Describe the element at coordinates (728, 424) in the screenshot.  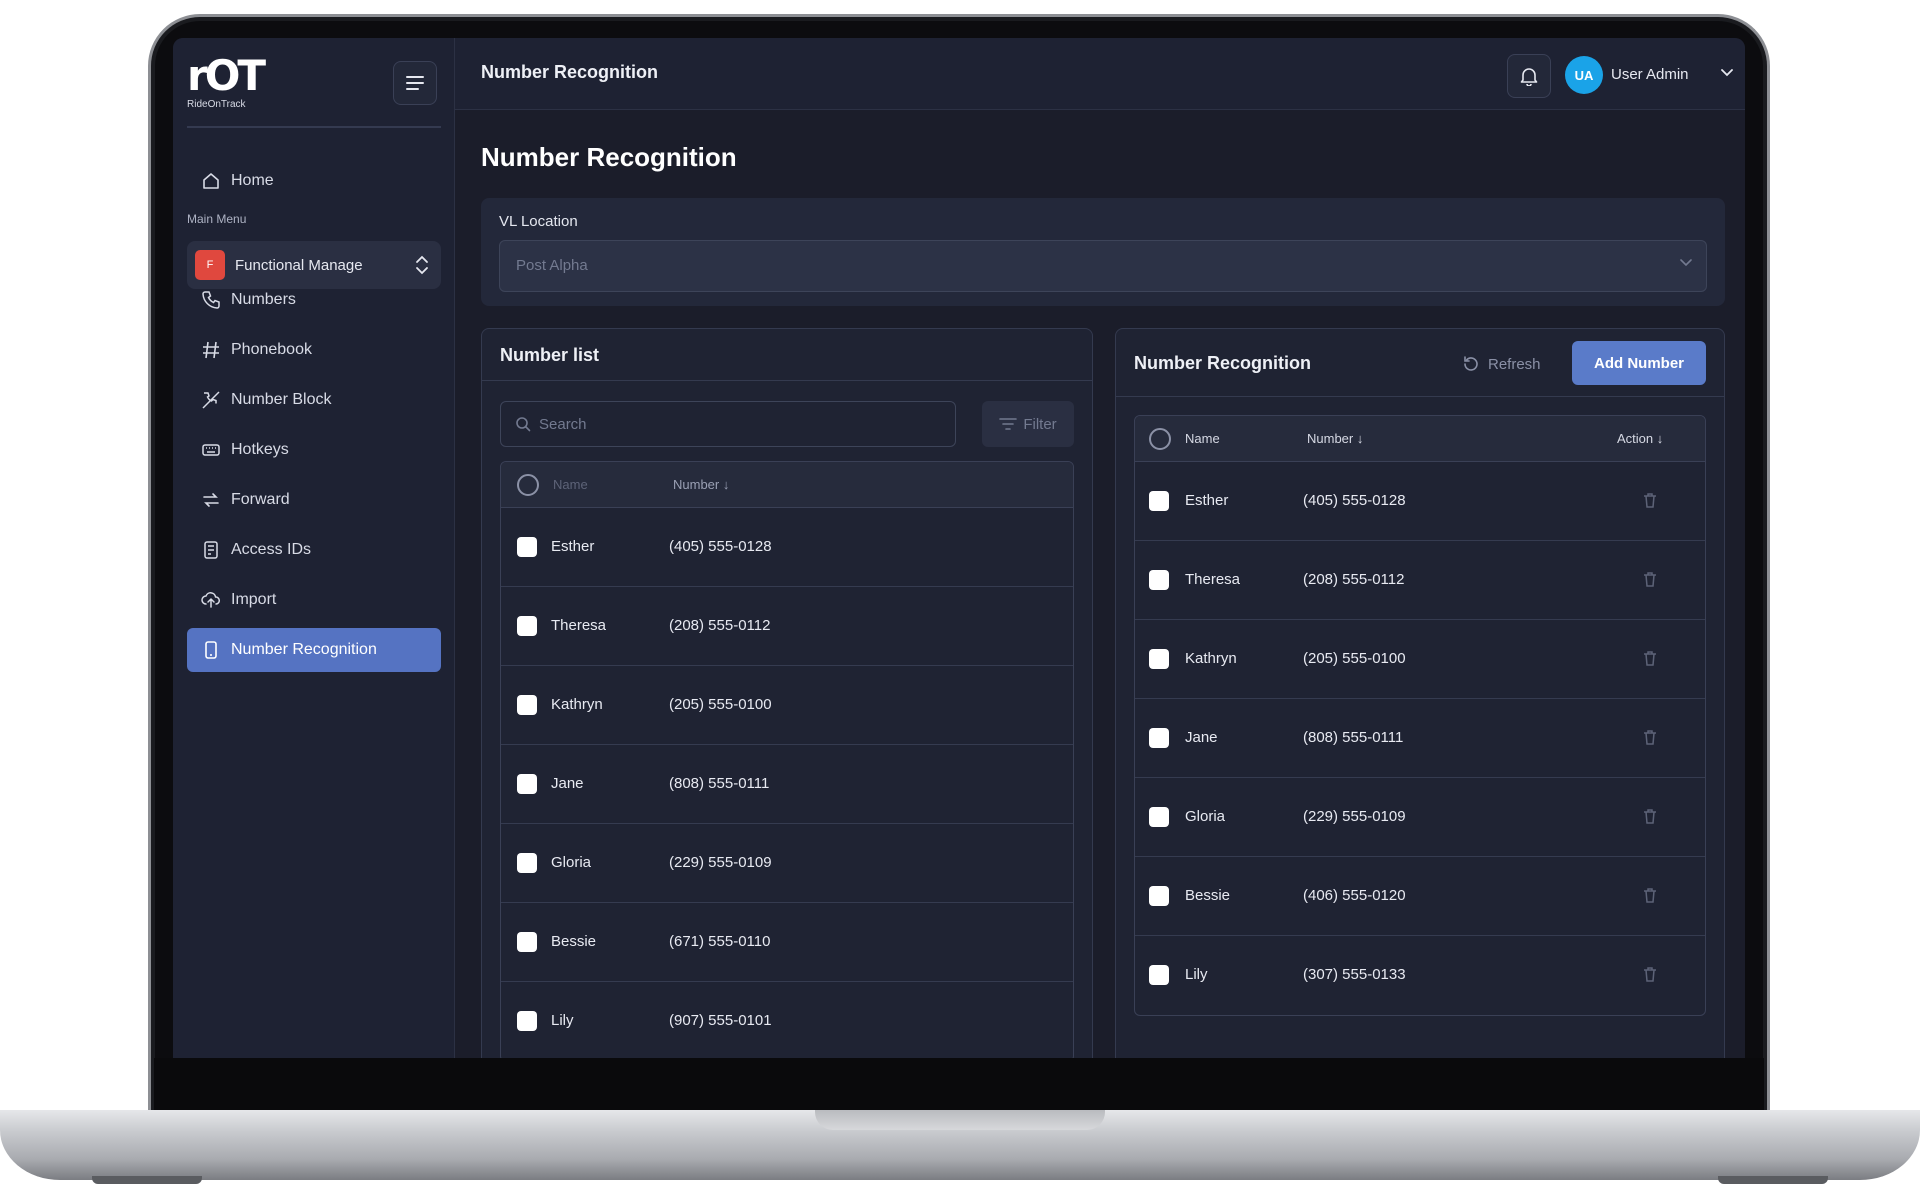
I see `search-input: Search` at that location.